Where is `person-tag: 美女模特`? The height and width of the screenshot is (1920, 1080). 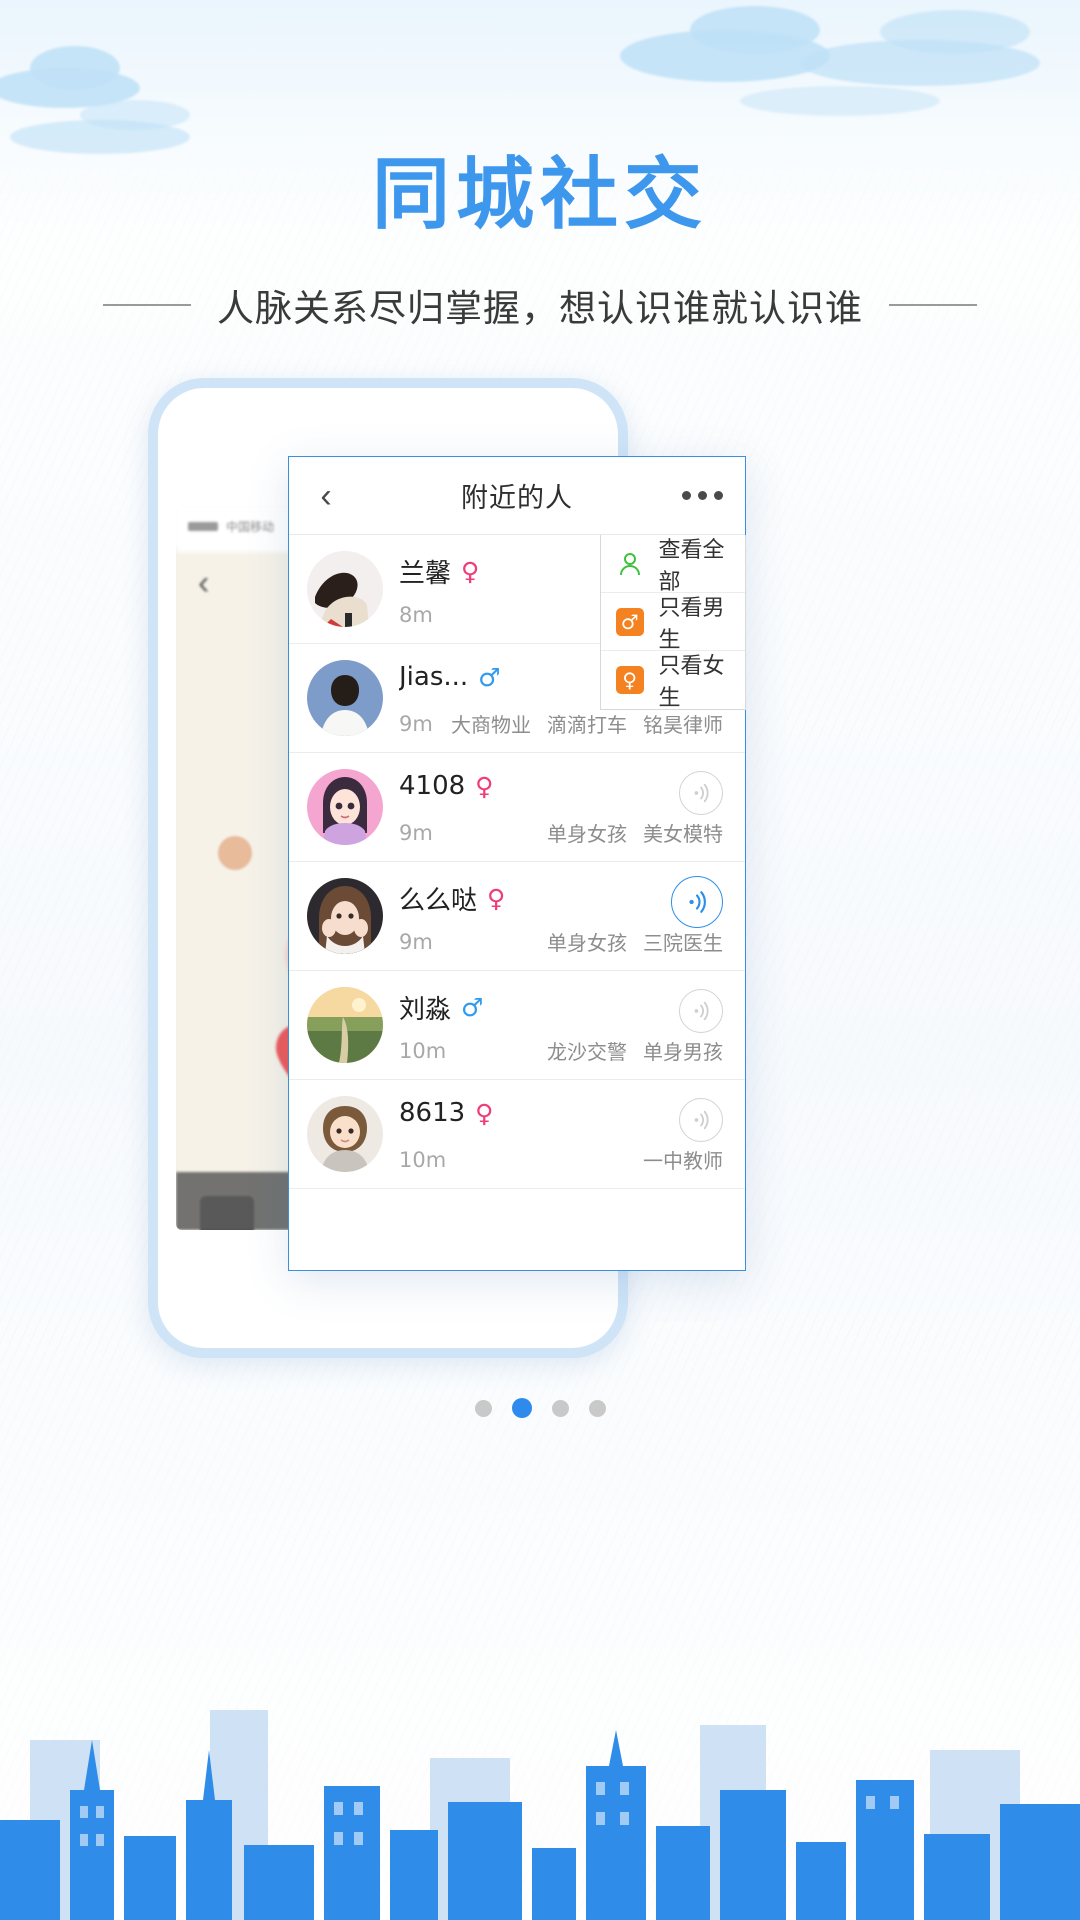
person-tag: 美女模特 is located at coordinates (683, 834).